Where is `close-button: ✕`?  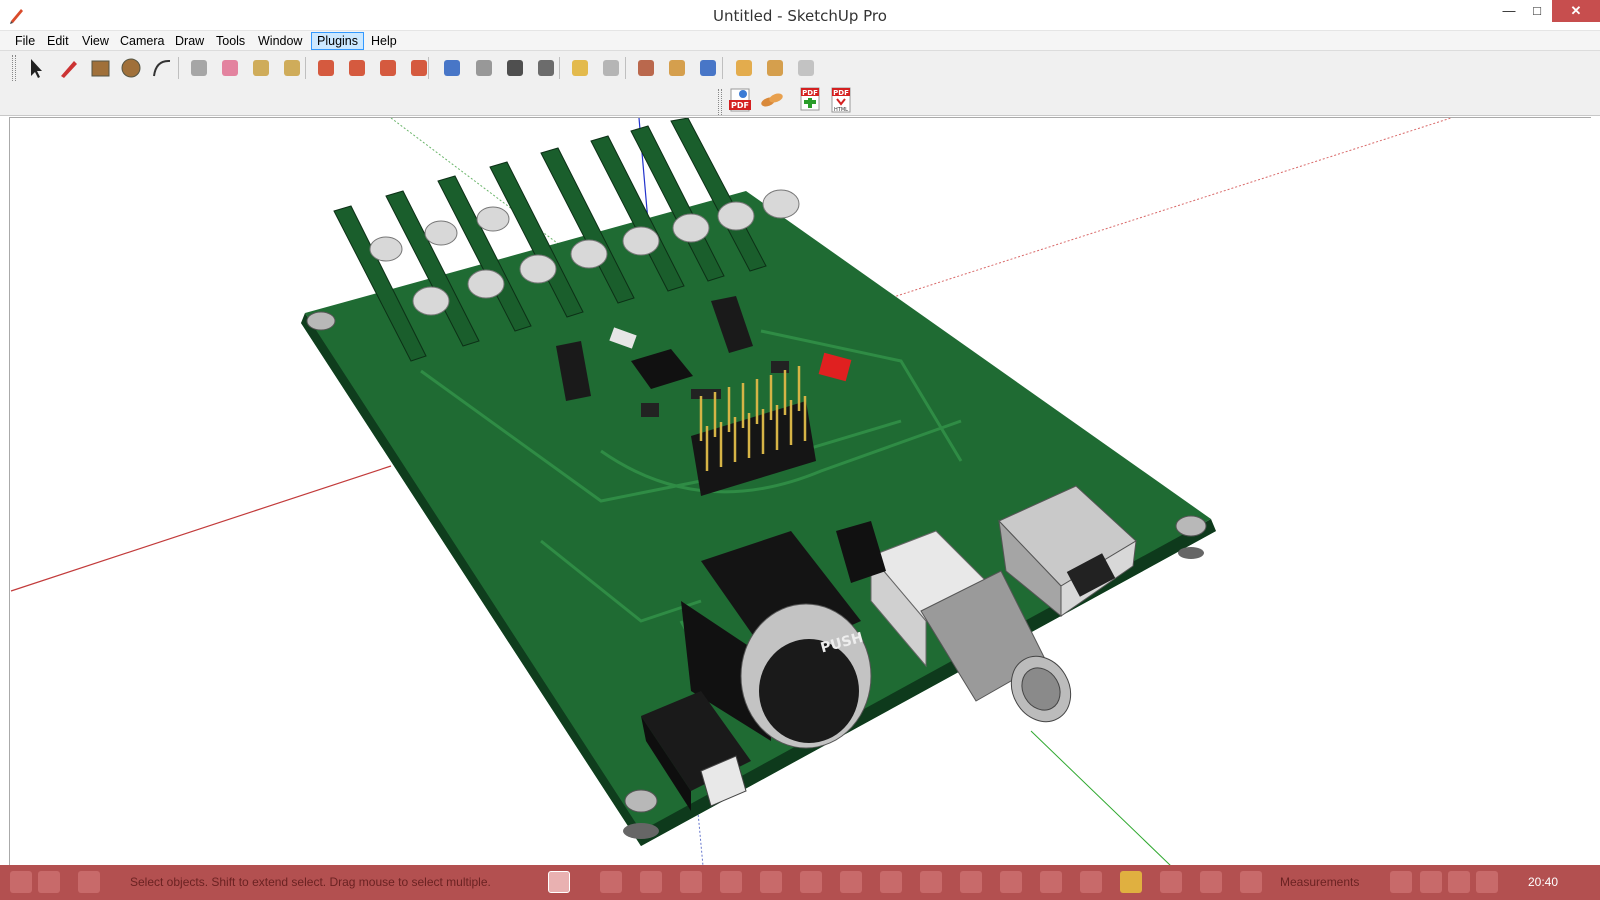
close-button: ✕ is located at coordinates (1576, 11).